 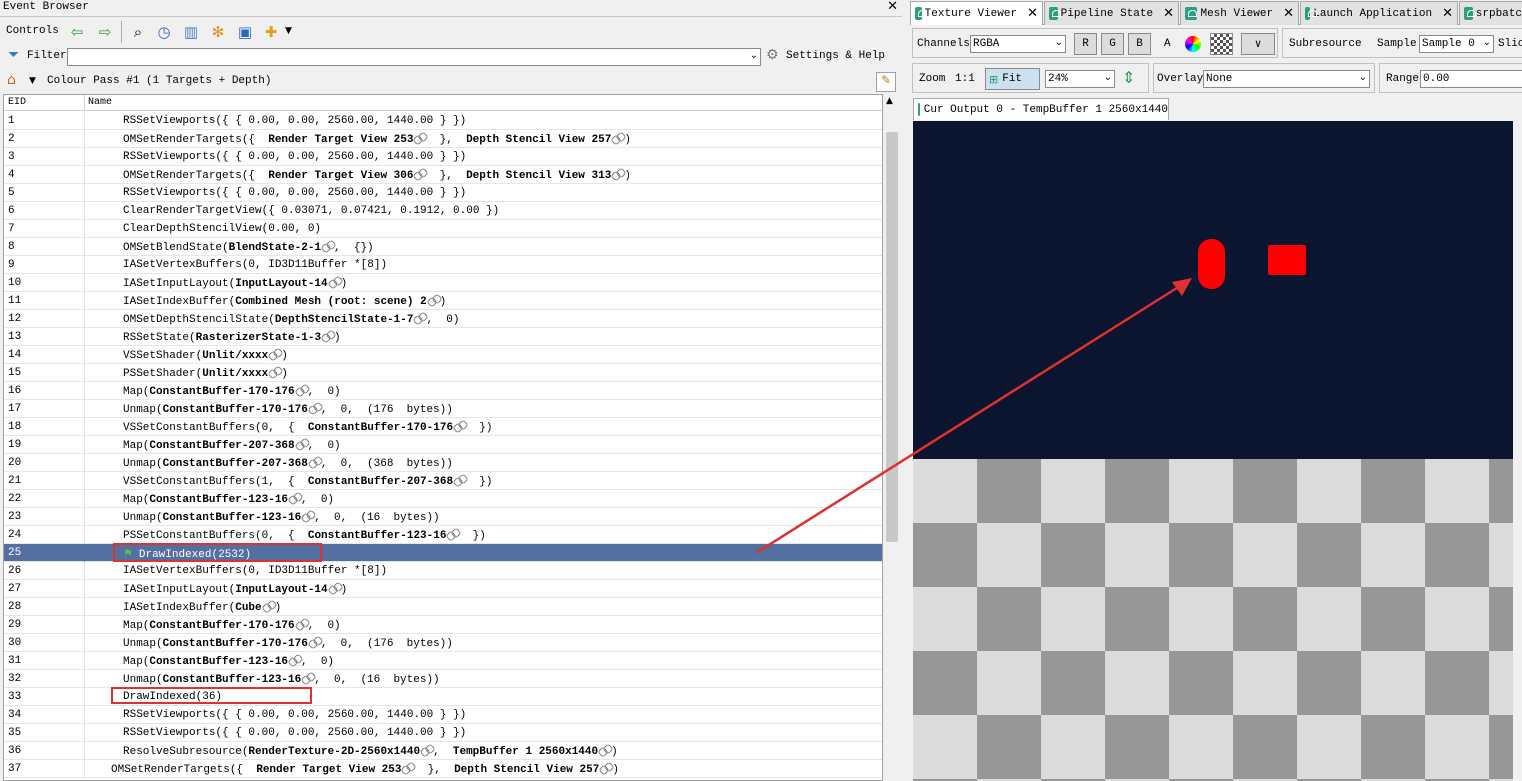 What do you see at coordinates (443, 499) in the screenshot?
I see `event-row: 22 Map(ConstantBuffer-123-16 , 0)` at bounding box center [443, 499].